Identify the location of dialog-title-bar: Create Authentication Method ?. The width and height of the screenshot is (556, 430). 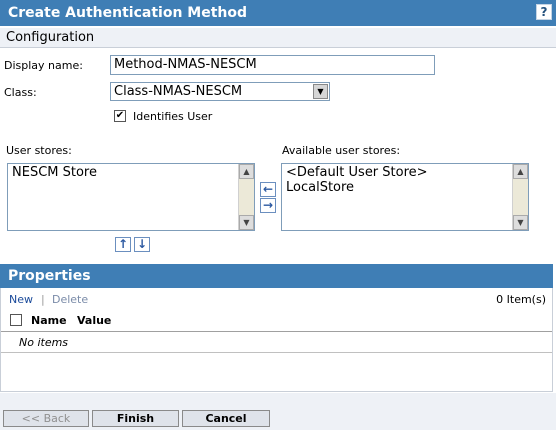
(278, 13).